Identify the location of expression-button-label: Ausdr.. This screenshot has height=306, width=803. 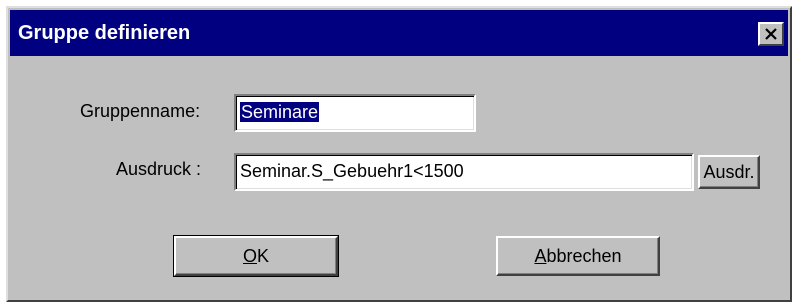
(729, 171).